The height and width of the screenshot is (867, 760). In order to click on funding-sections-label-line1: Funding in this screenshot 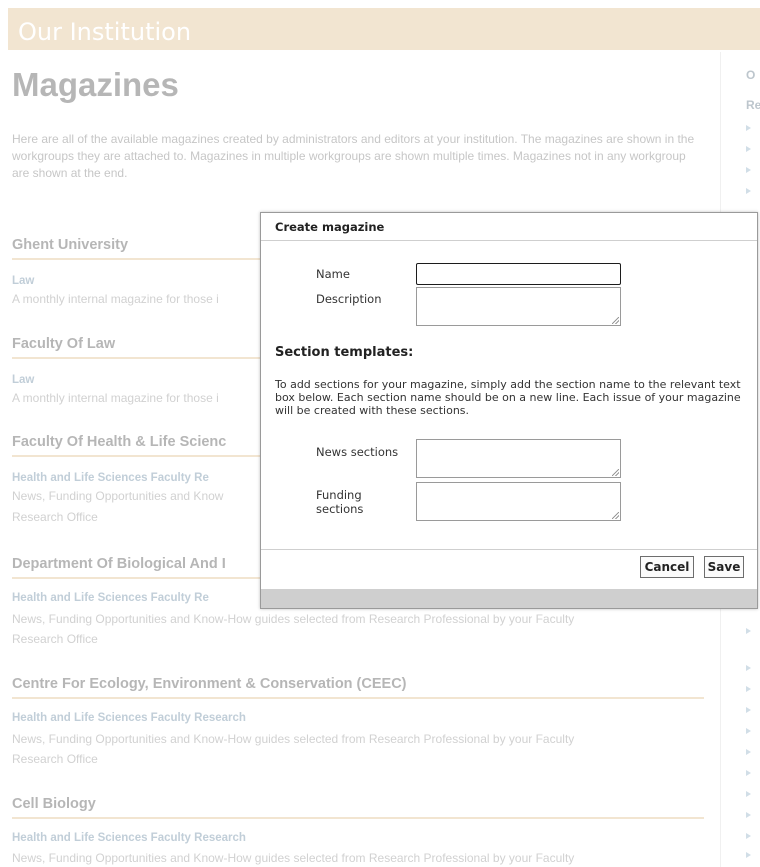, I will do `click(339, 495)`.